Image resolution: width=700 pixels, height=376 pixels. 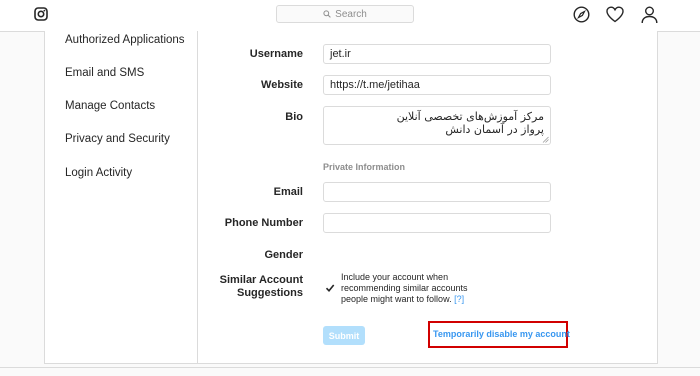 I want to click on similar-account-suggestions-label: Similar Account Suggestions, so click(x=261, y=287).